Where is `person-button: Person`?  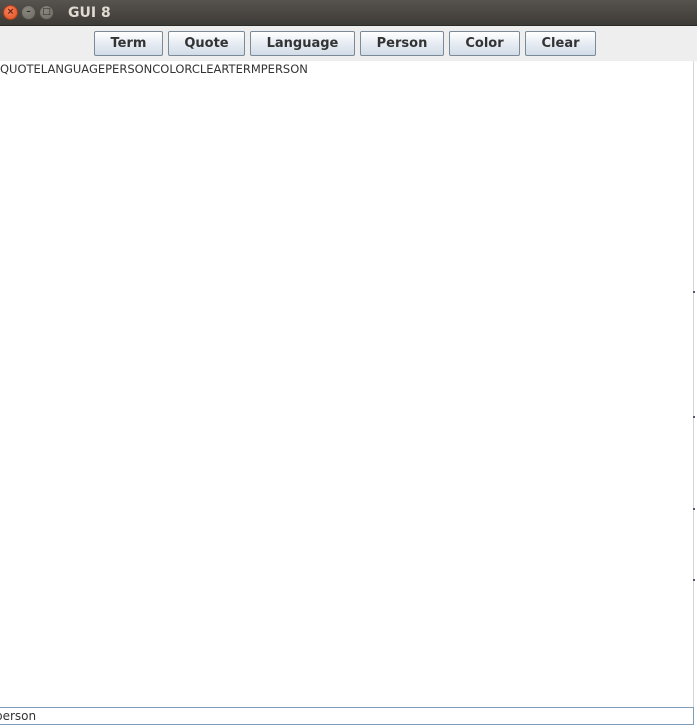
person-button: Person is located at coordinates (402, 43).